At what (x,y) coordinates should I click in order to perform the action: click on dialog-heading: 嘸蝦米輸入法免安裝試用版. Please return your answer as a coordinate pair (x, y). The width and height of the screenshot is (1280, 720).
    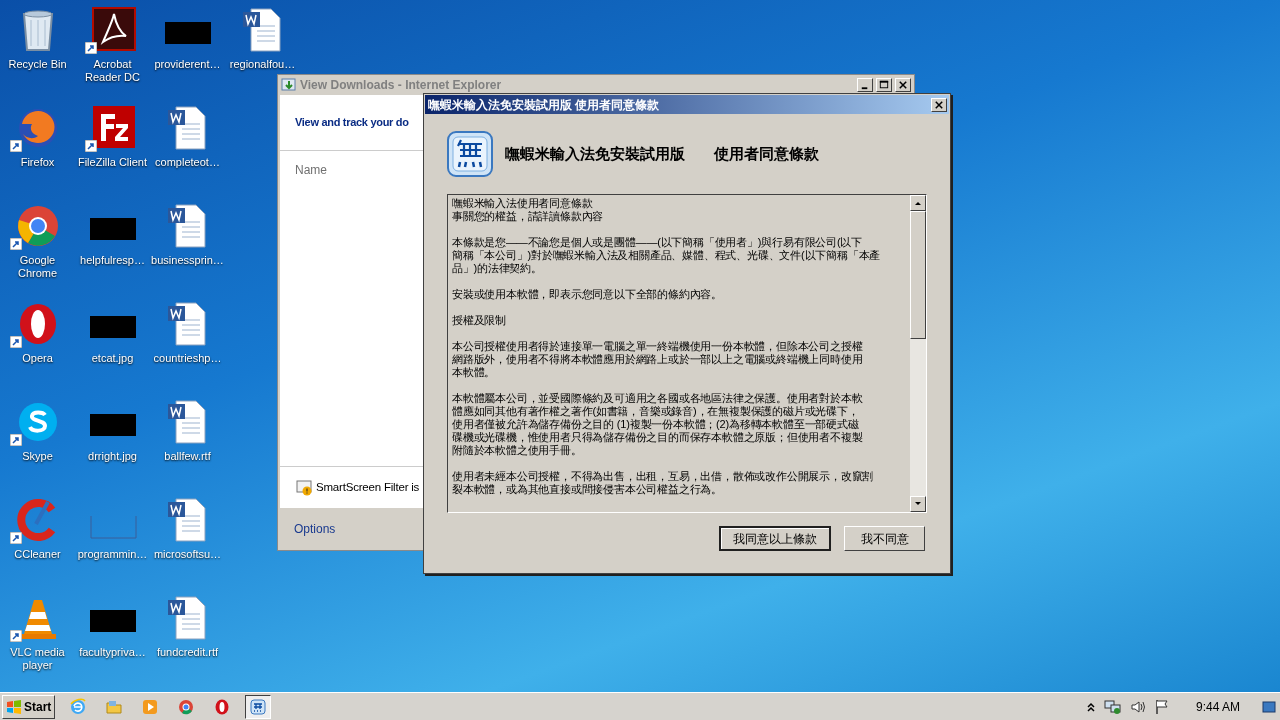
    Looking at the image, I should click on (595, 153).